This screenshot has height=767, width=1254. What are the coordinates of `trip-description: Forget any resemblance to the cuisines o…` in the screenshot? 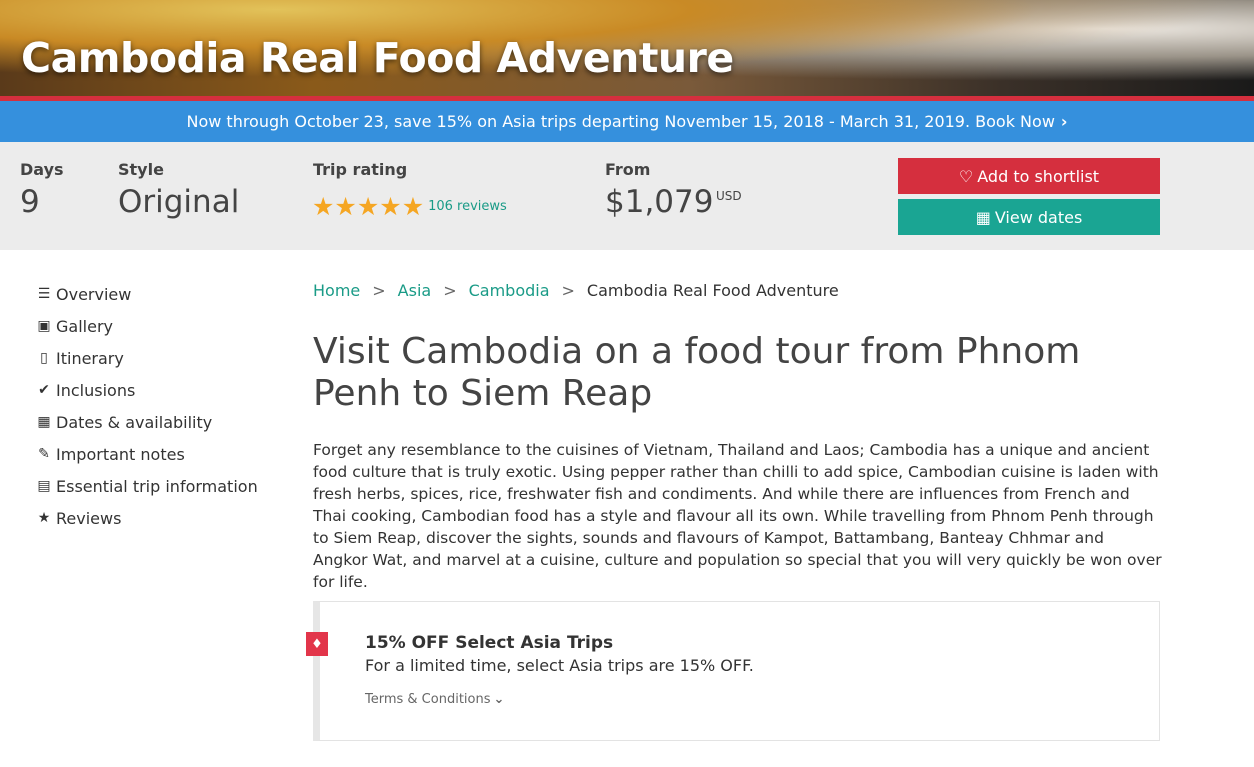 It's located at (737, 516).